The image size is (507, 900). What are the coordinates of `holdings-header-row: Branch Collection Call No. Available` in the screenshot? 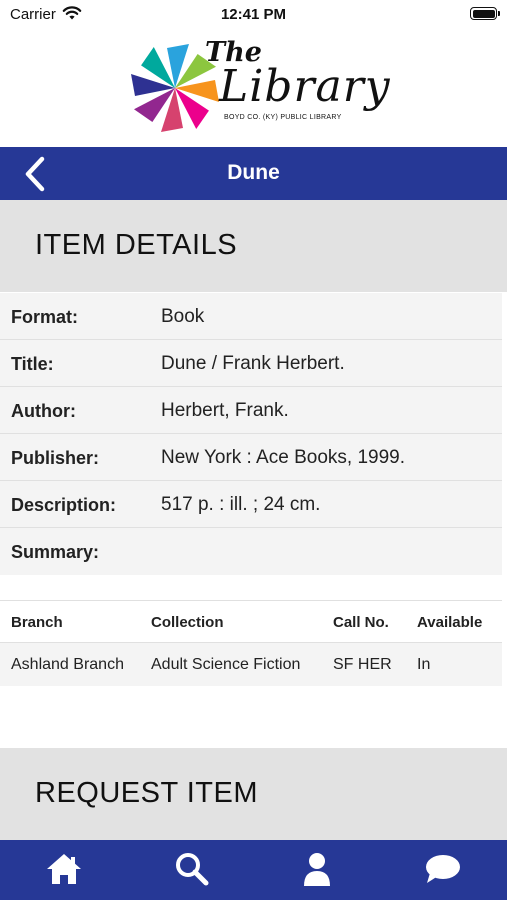 It's located at (251, 621).